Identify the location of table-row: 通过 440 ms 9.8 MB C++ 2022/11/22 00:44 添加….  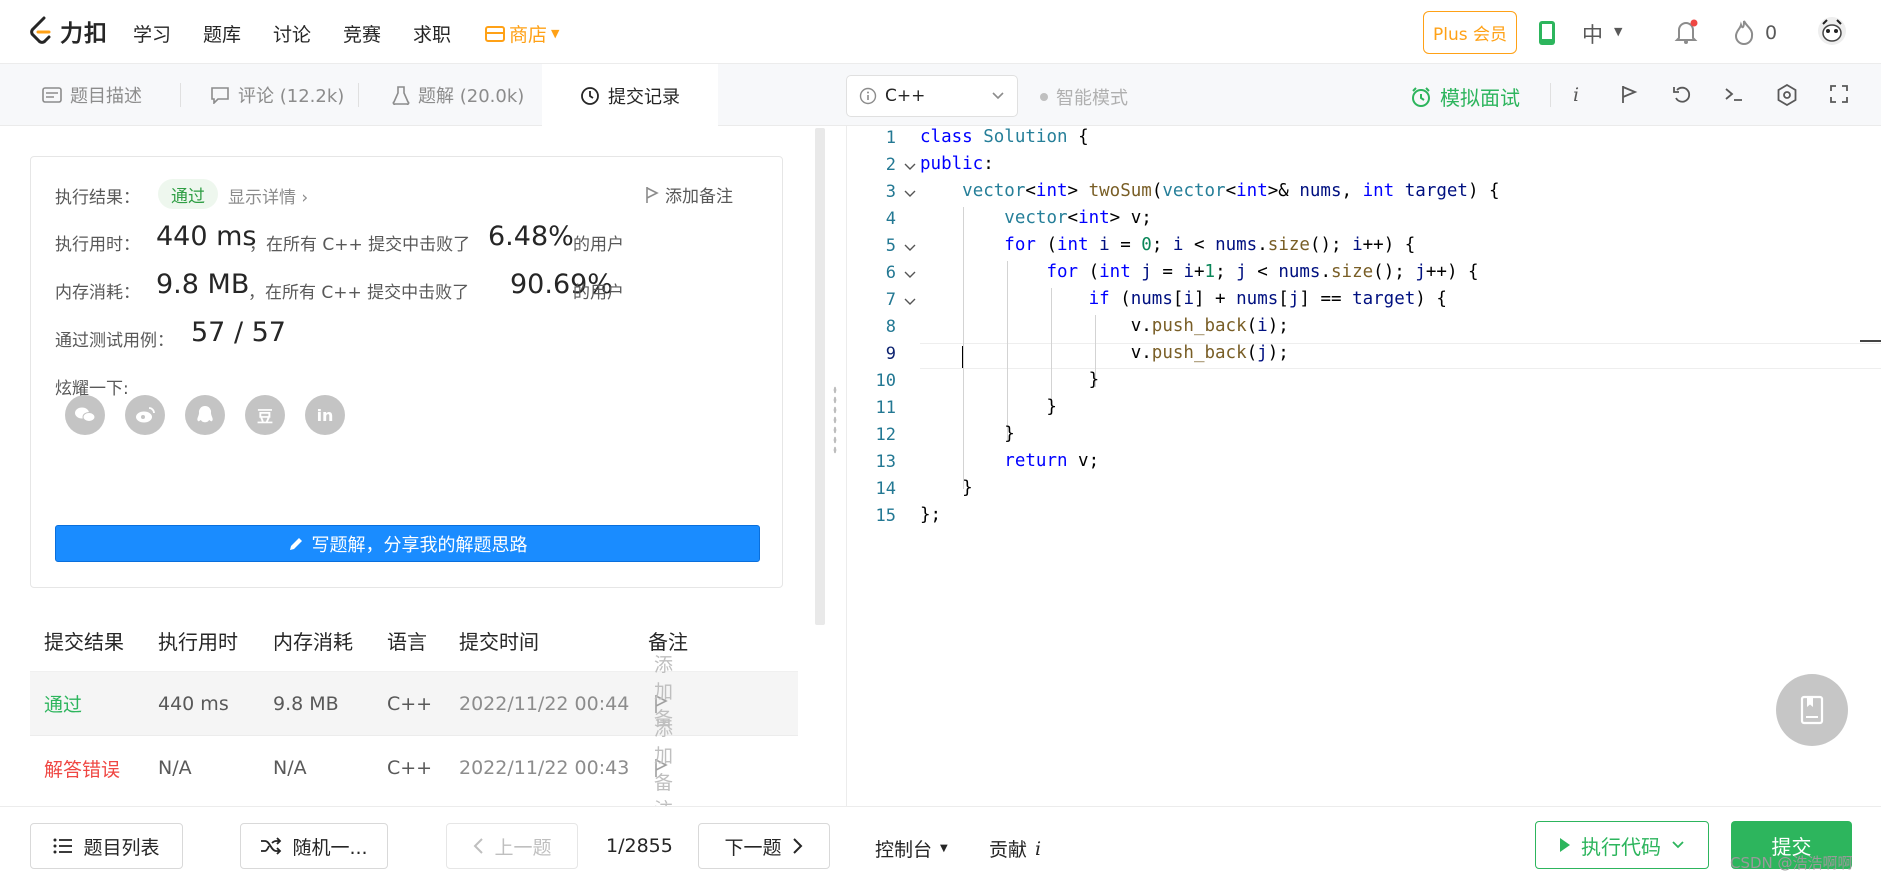
(414, 705).